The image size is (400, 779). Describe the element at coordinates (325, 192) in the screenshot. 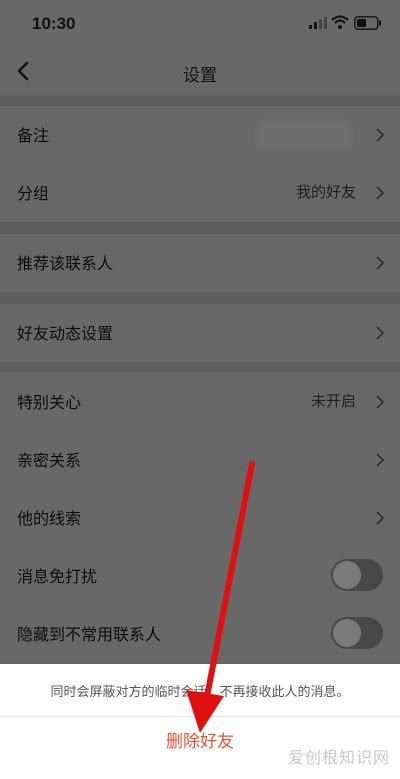

I see `row-value: 我的好友` at that location.